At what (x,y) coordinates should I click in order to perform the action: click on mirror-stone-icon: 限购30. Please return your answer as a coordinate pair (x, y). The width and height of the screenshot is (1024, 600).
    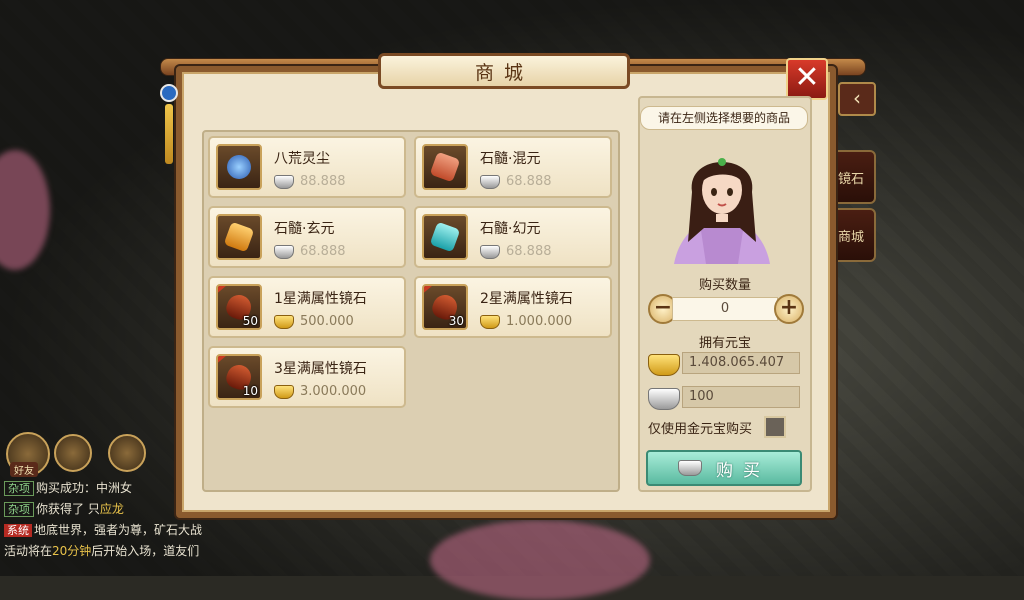
    Looking at the image, I should click on (445, 307).